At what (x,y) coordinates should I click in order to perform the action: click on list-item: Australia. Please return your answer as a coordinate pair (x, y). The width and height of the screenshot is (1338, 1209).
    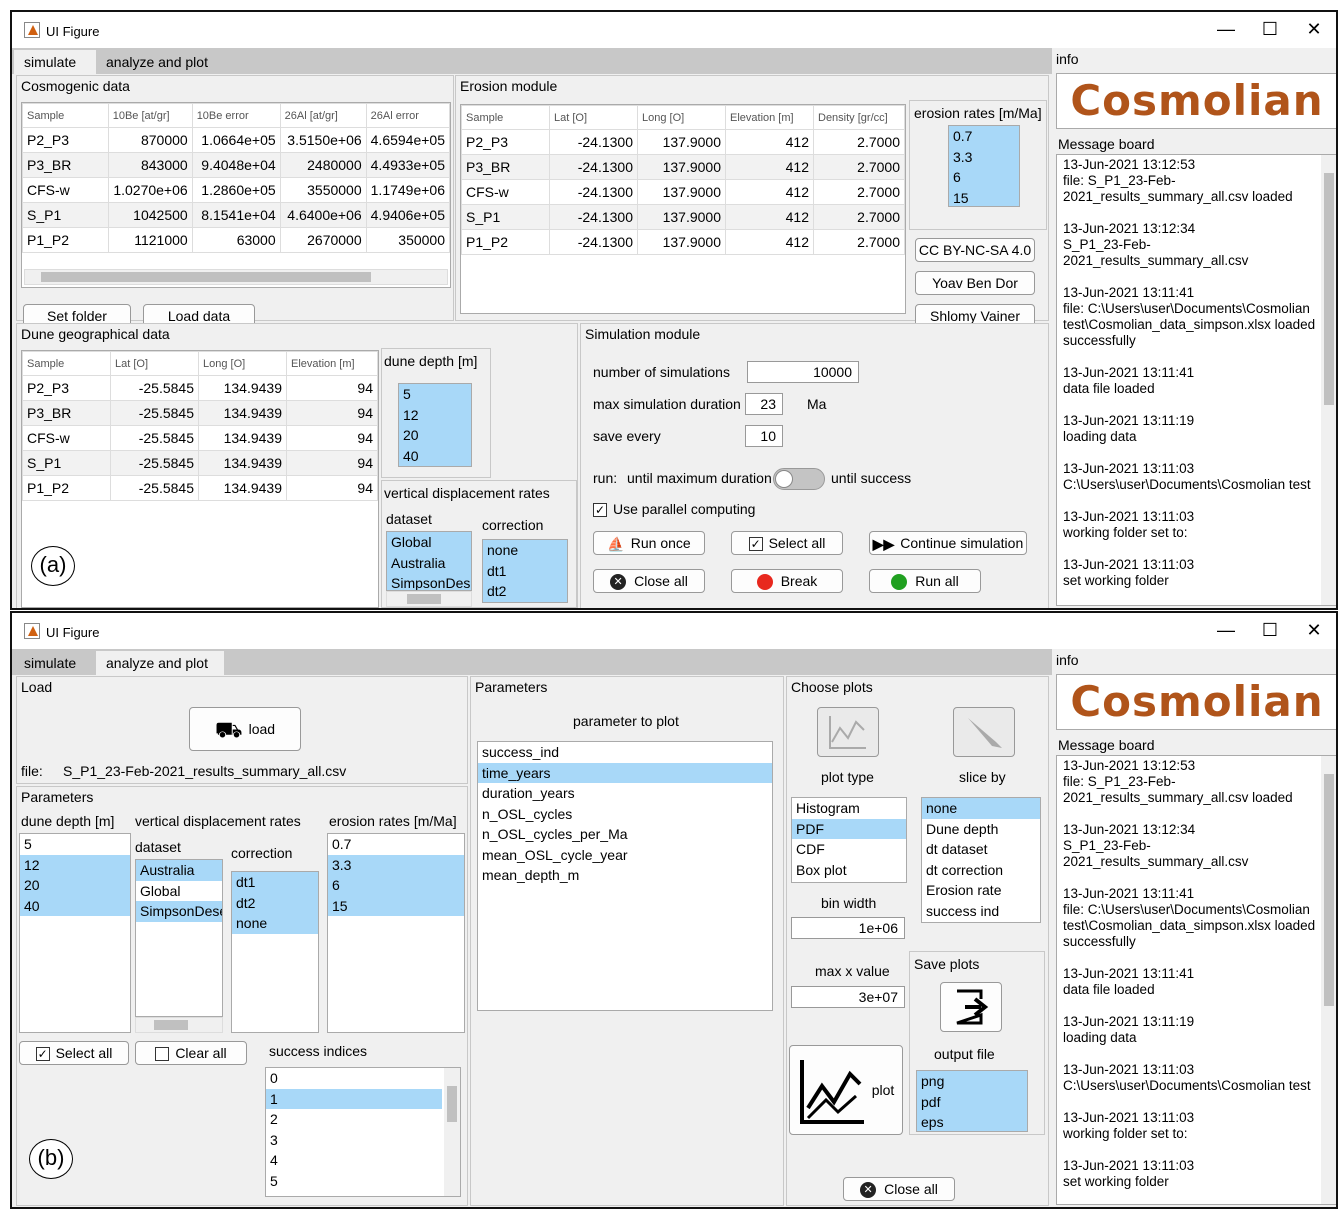
    Looking at the image, I should click on (429, 563).